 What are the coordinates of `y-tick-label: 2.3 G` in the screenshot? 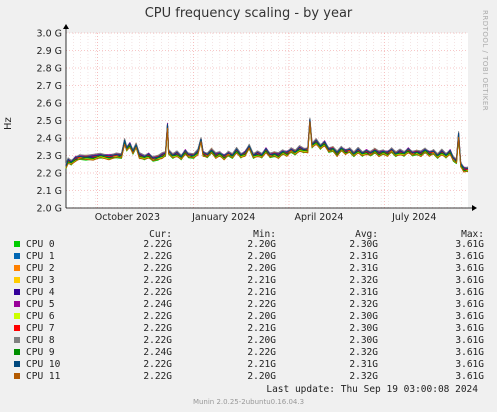 It's located at (50, 156).